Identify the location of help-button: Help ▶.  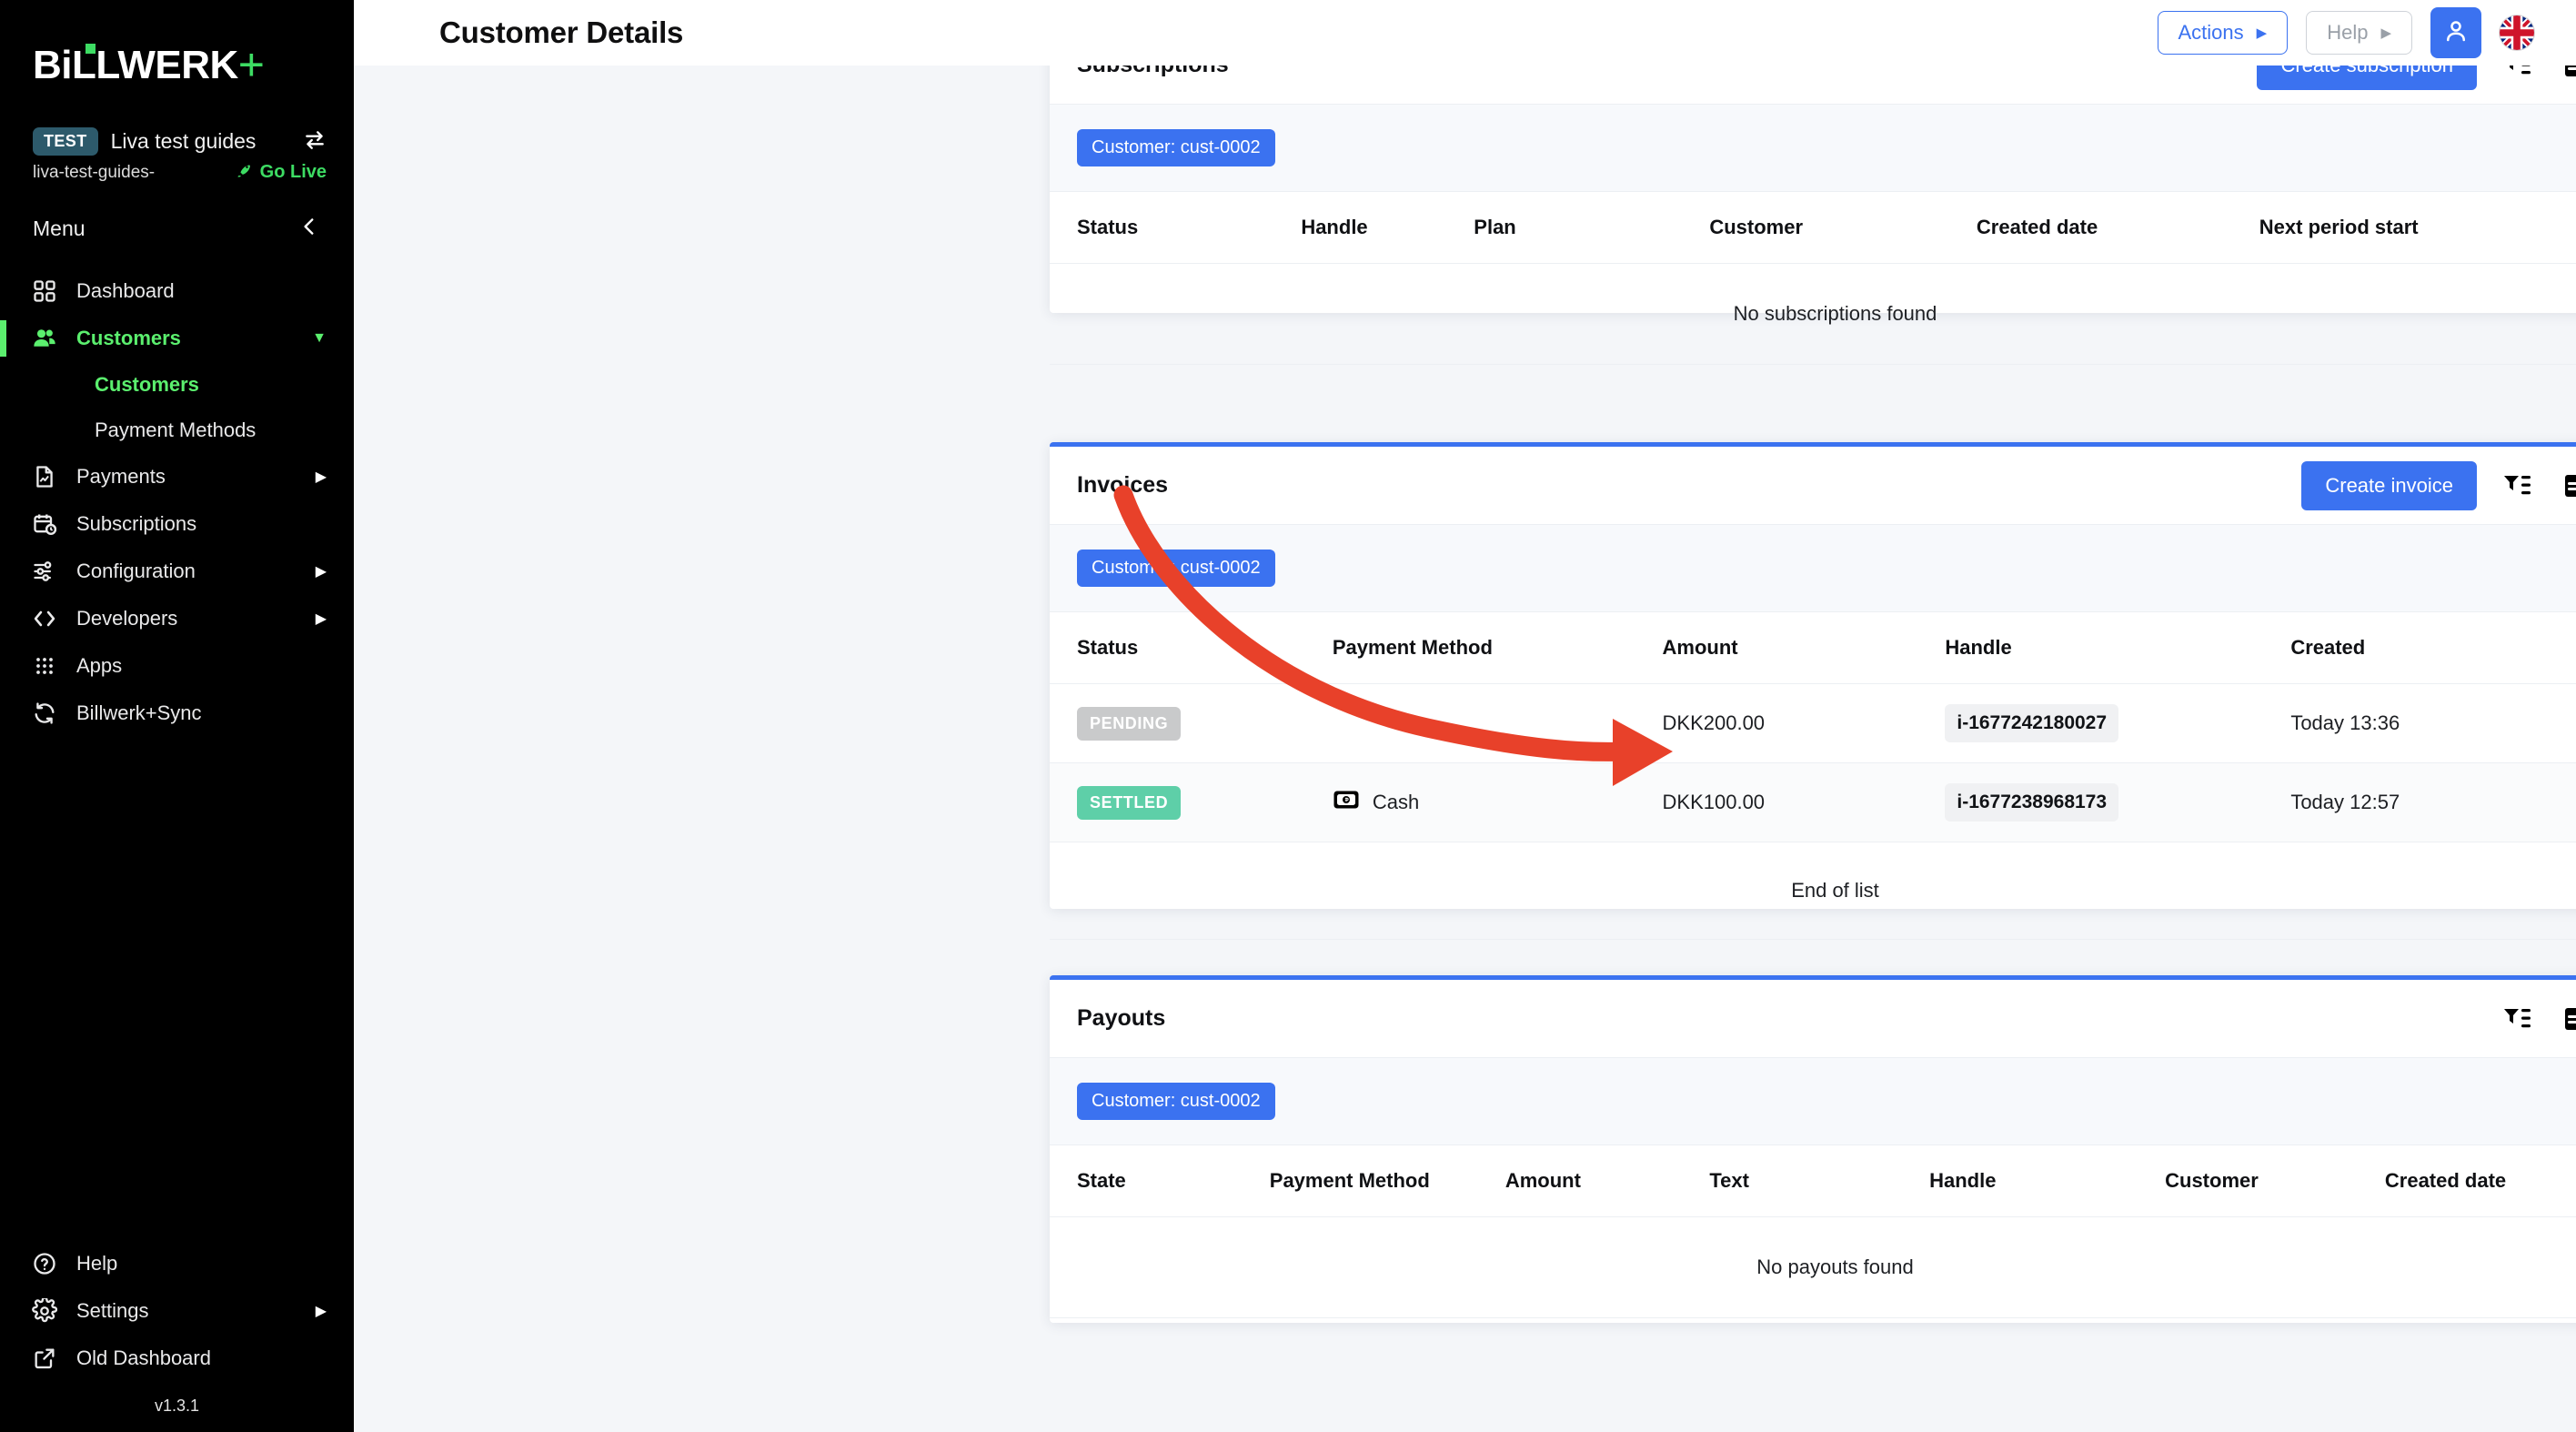
(2359, 33).